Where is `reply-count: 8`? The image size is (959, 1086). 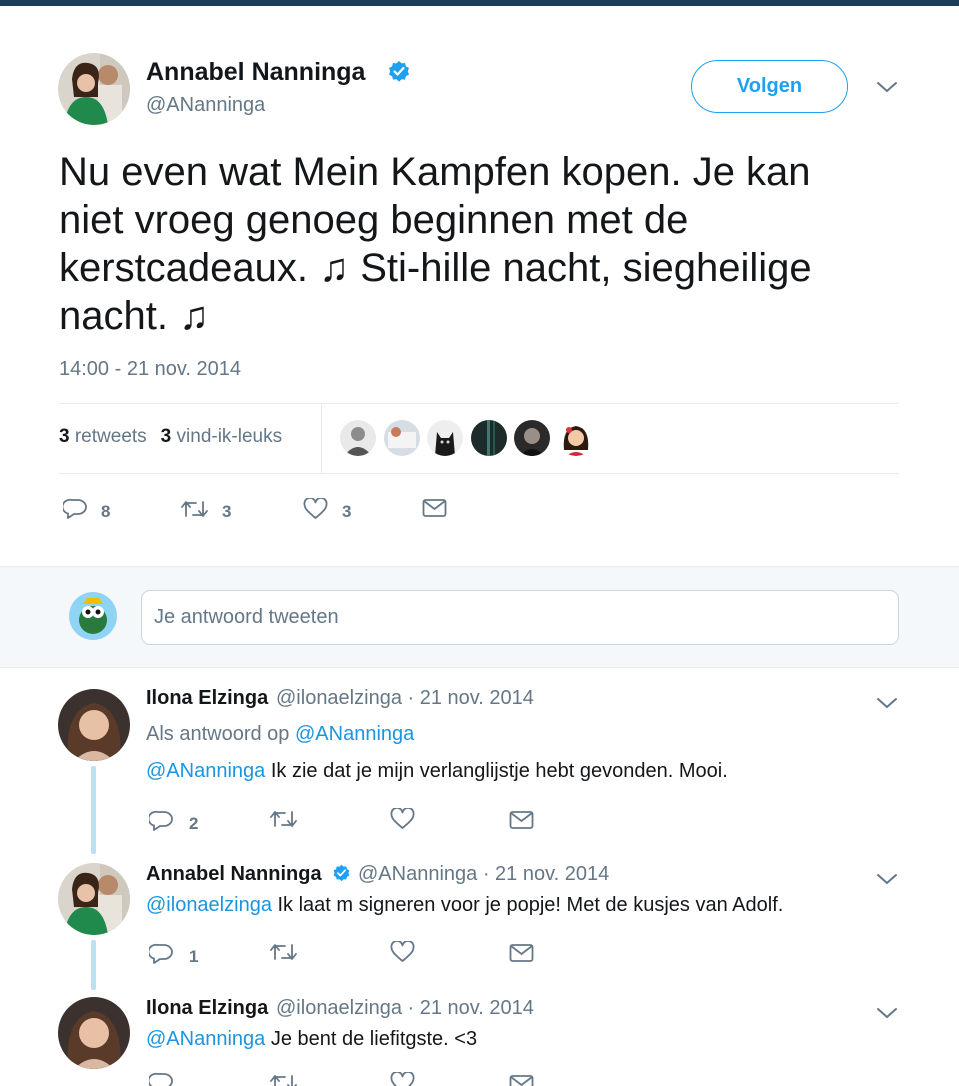
reply-count: 8 is located at coordinates (106, 511).